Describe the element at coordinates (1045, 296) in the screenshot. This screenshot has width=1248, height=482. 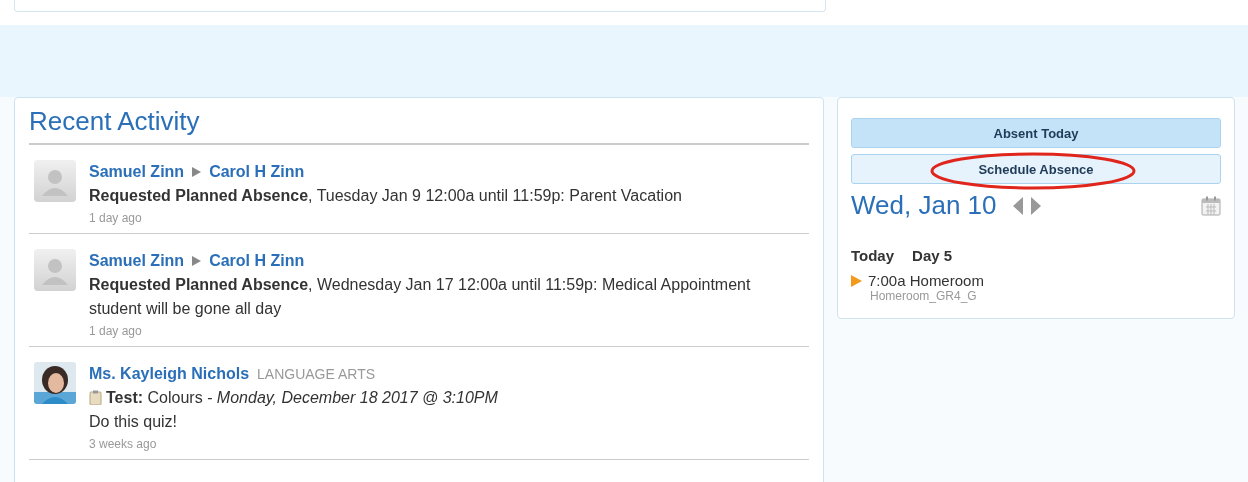
I see `event-section: Homeroom_GR4_G` at that location.